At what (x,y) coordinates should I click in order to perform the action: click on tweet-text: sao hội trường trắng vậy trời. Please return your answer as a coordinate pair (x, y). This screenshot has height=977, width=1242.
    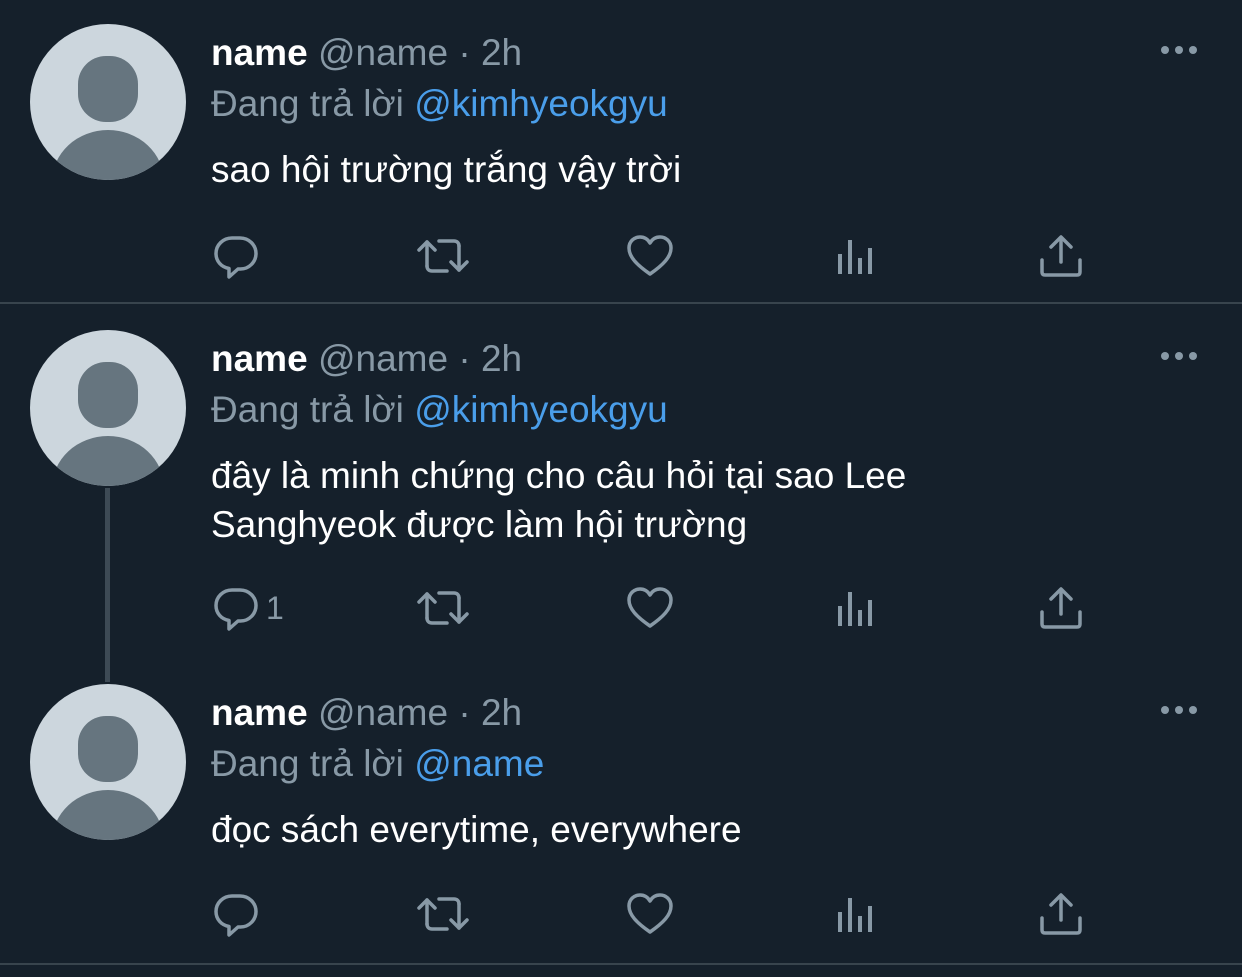
    Looking at the image, I should click on (446, 169).